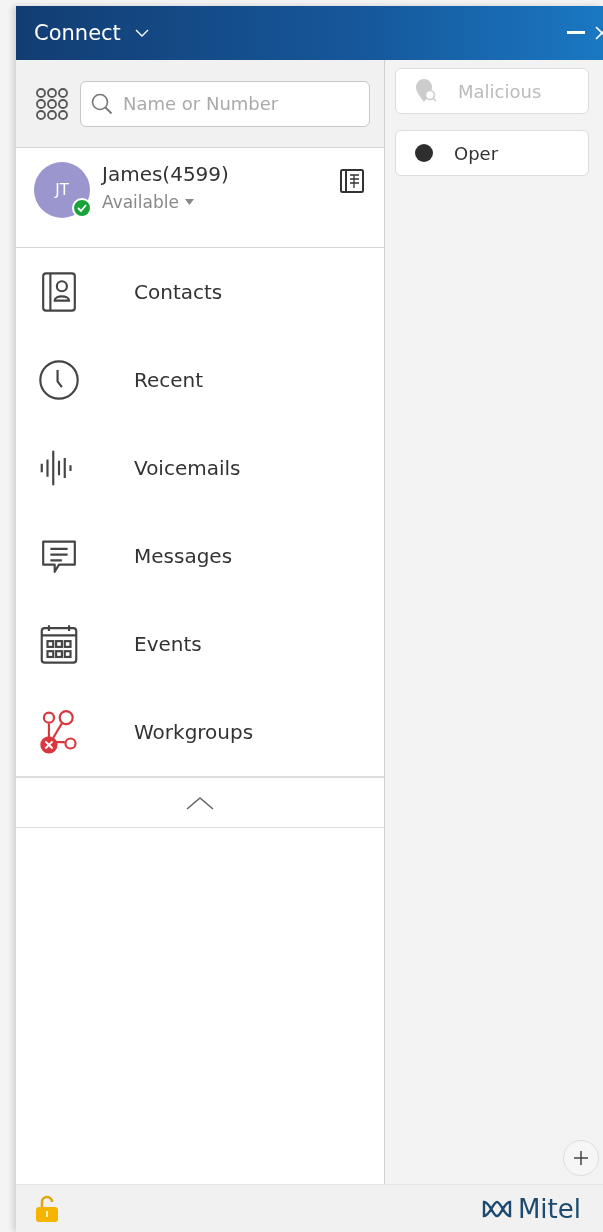 The height and width of the screenshot is (1232, 603). I want to click on clock-icon, so click(59, 380).